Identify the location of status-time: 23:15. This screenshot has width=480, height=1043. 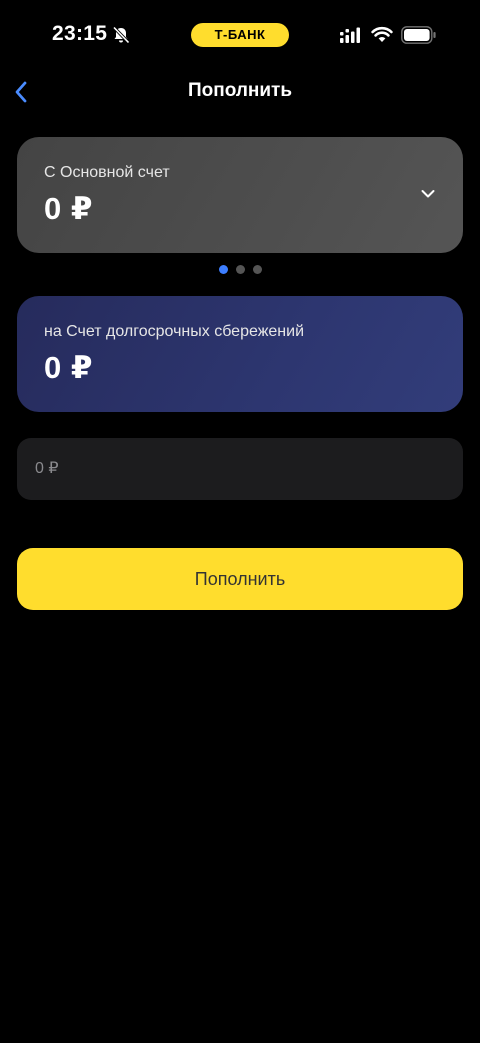
(80, 33).